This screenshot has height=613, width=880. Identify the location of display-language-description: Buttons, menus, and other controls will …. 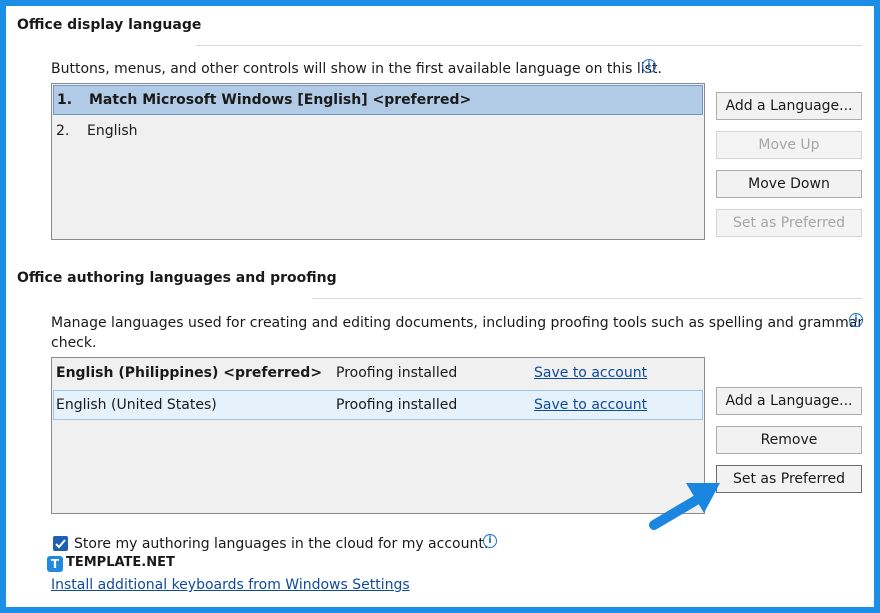
(356, 69).